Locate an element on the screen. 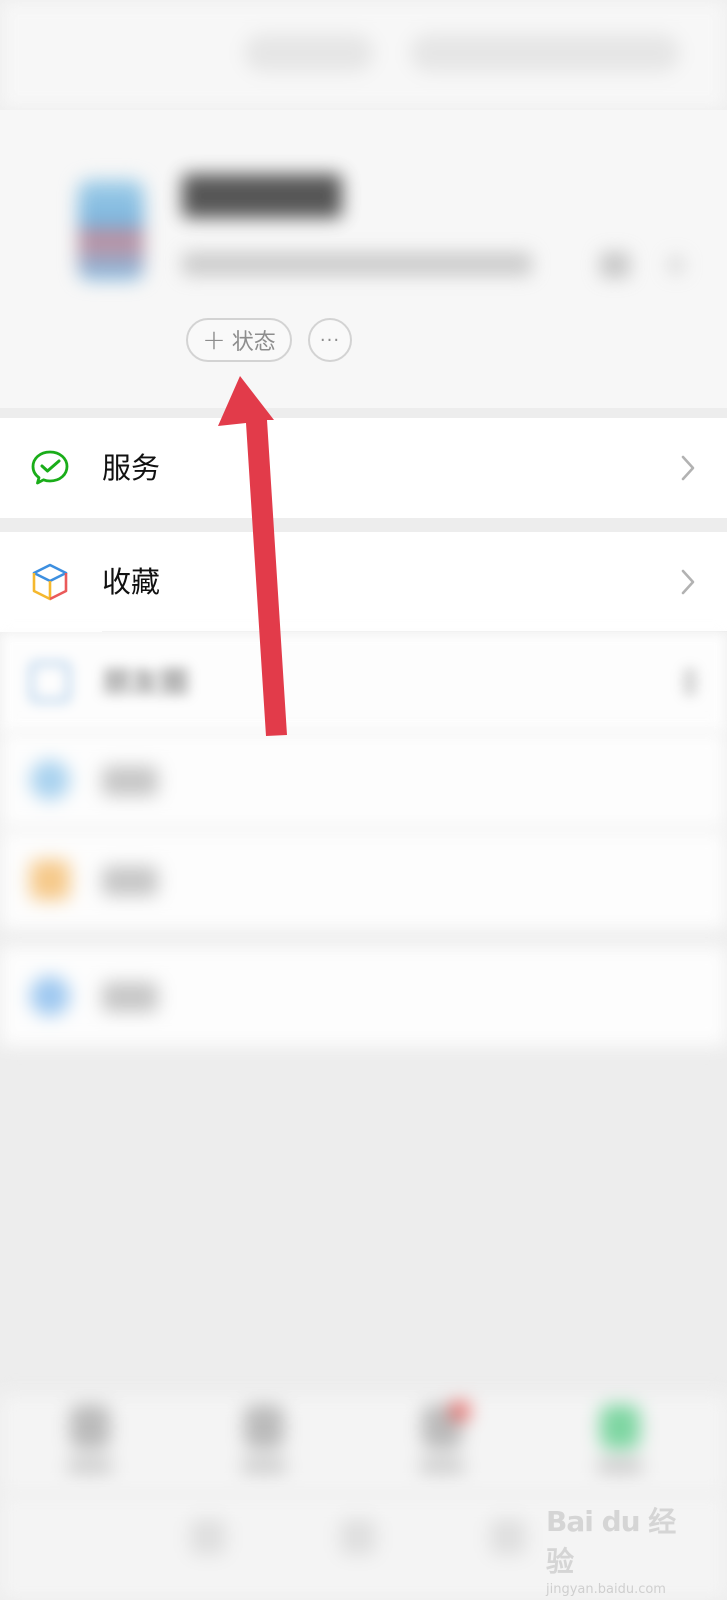  tab-contacts is located at coordinates (264, 1445).